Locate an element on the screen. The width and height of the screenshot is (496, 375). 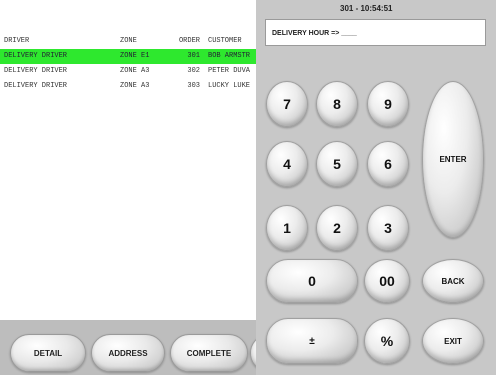
input-prompt-box: DELIVERY HOUR => ____ is located at coordinates (375, 32).